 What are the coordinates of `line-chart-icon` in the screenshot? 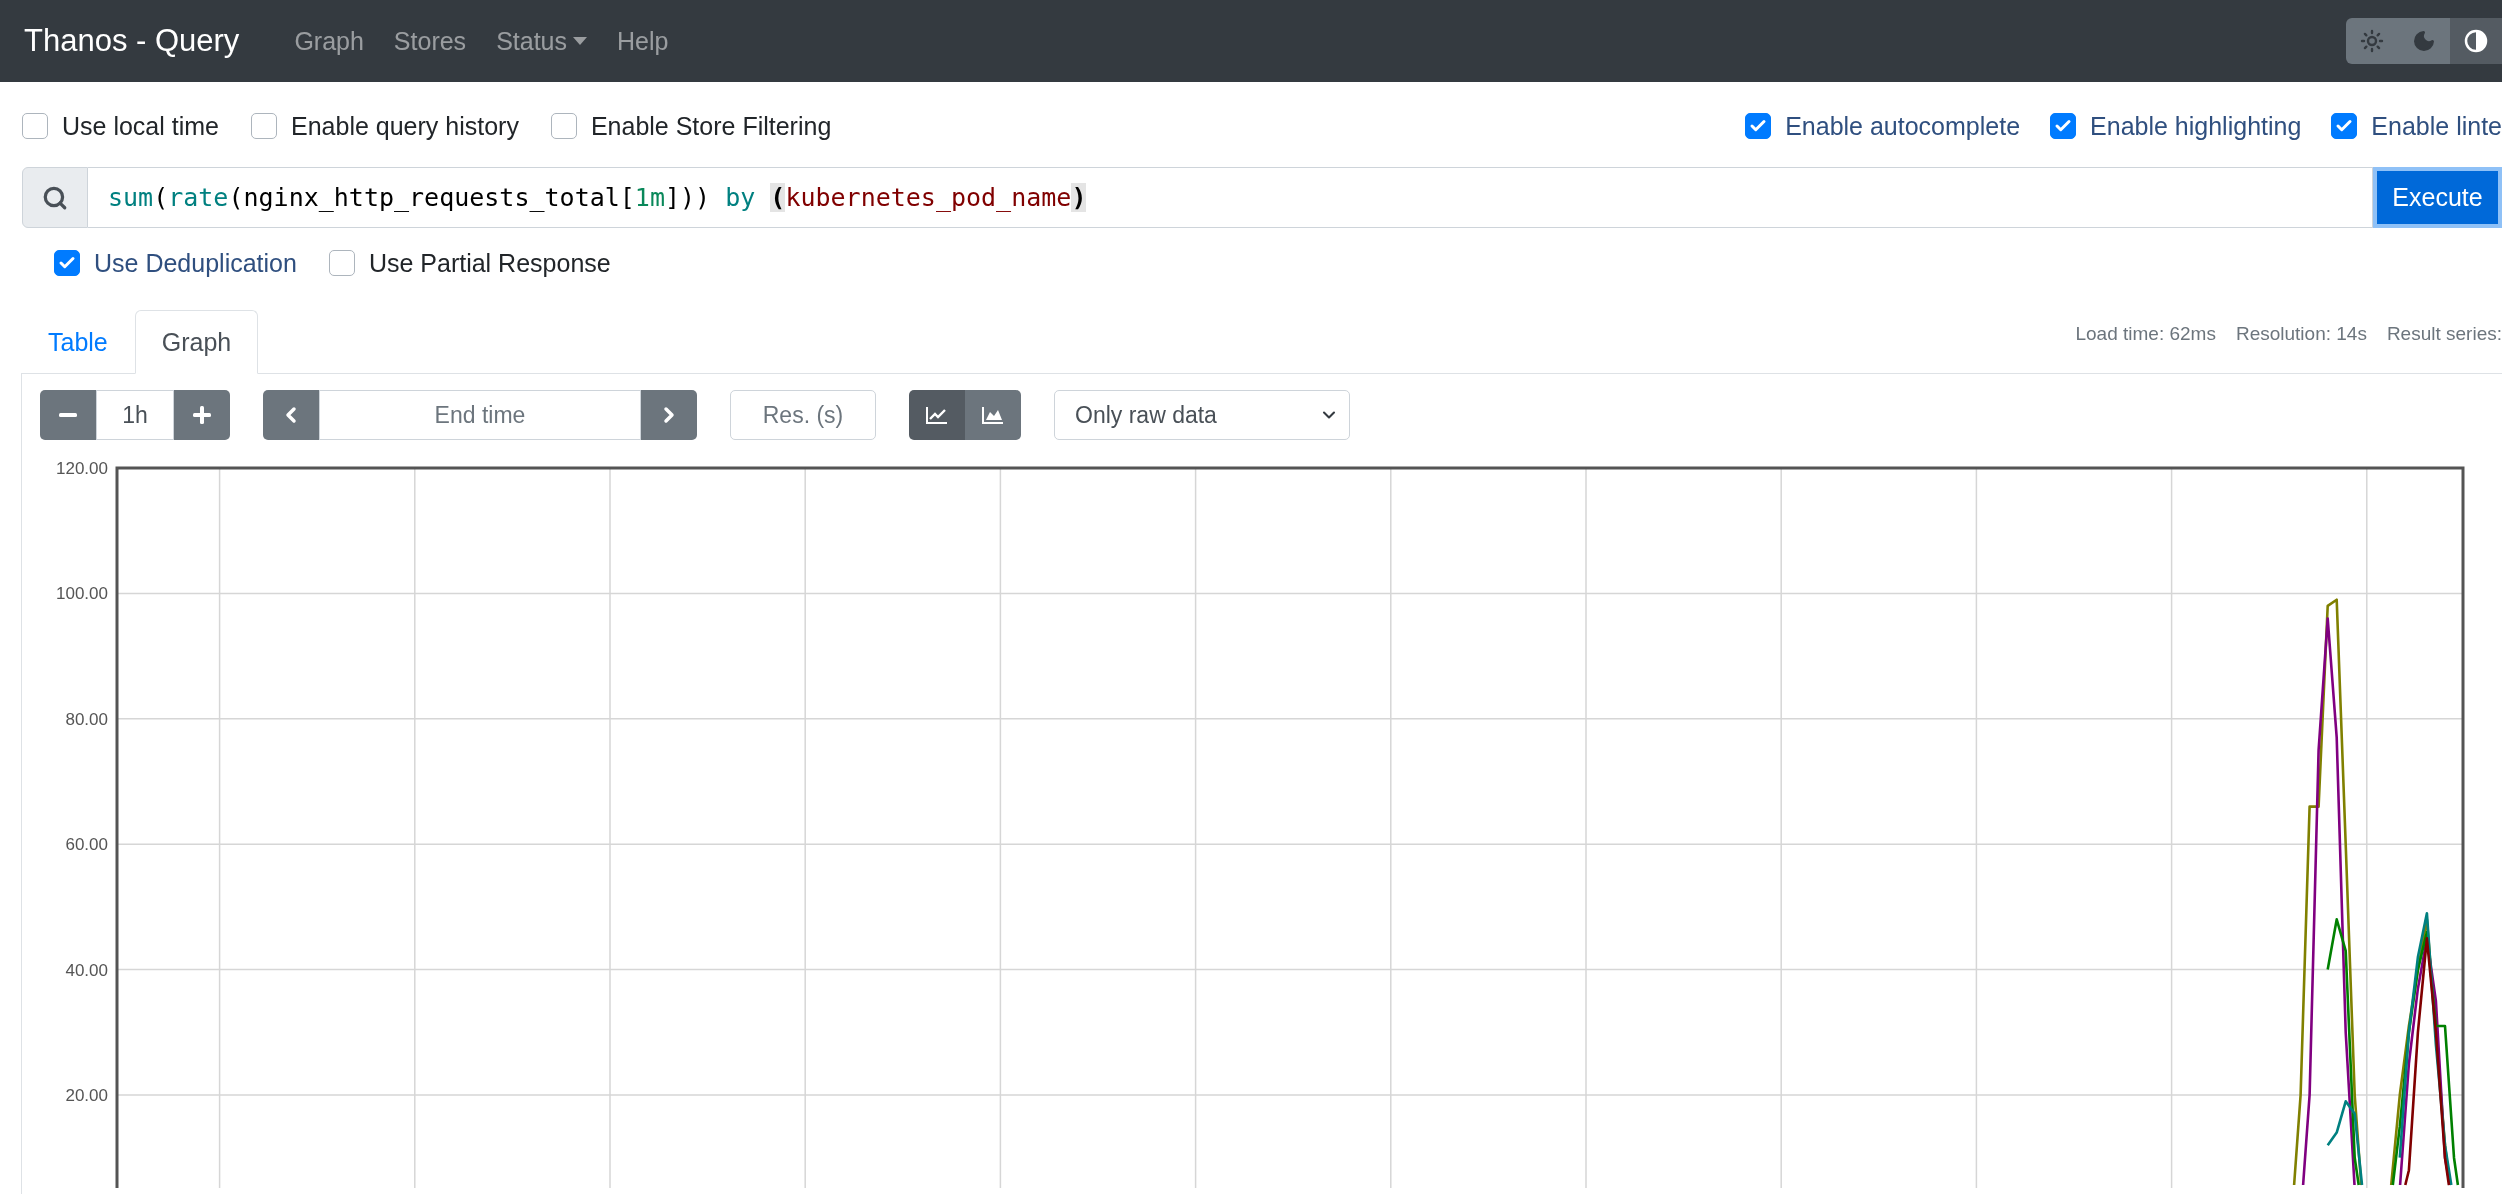 It's located at (937, 415).